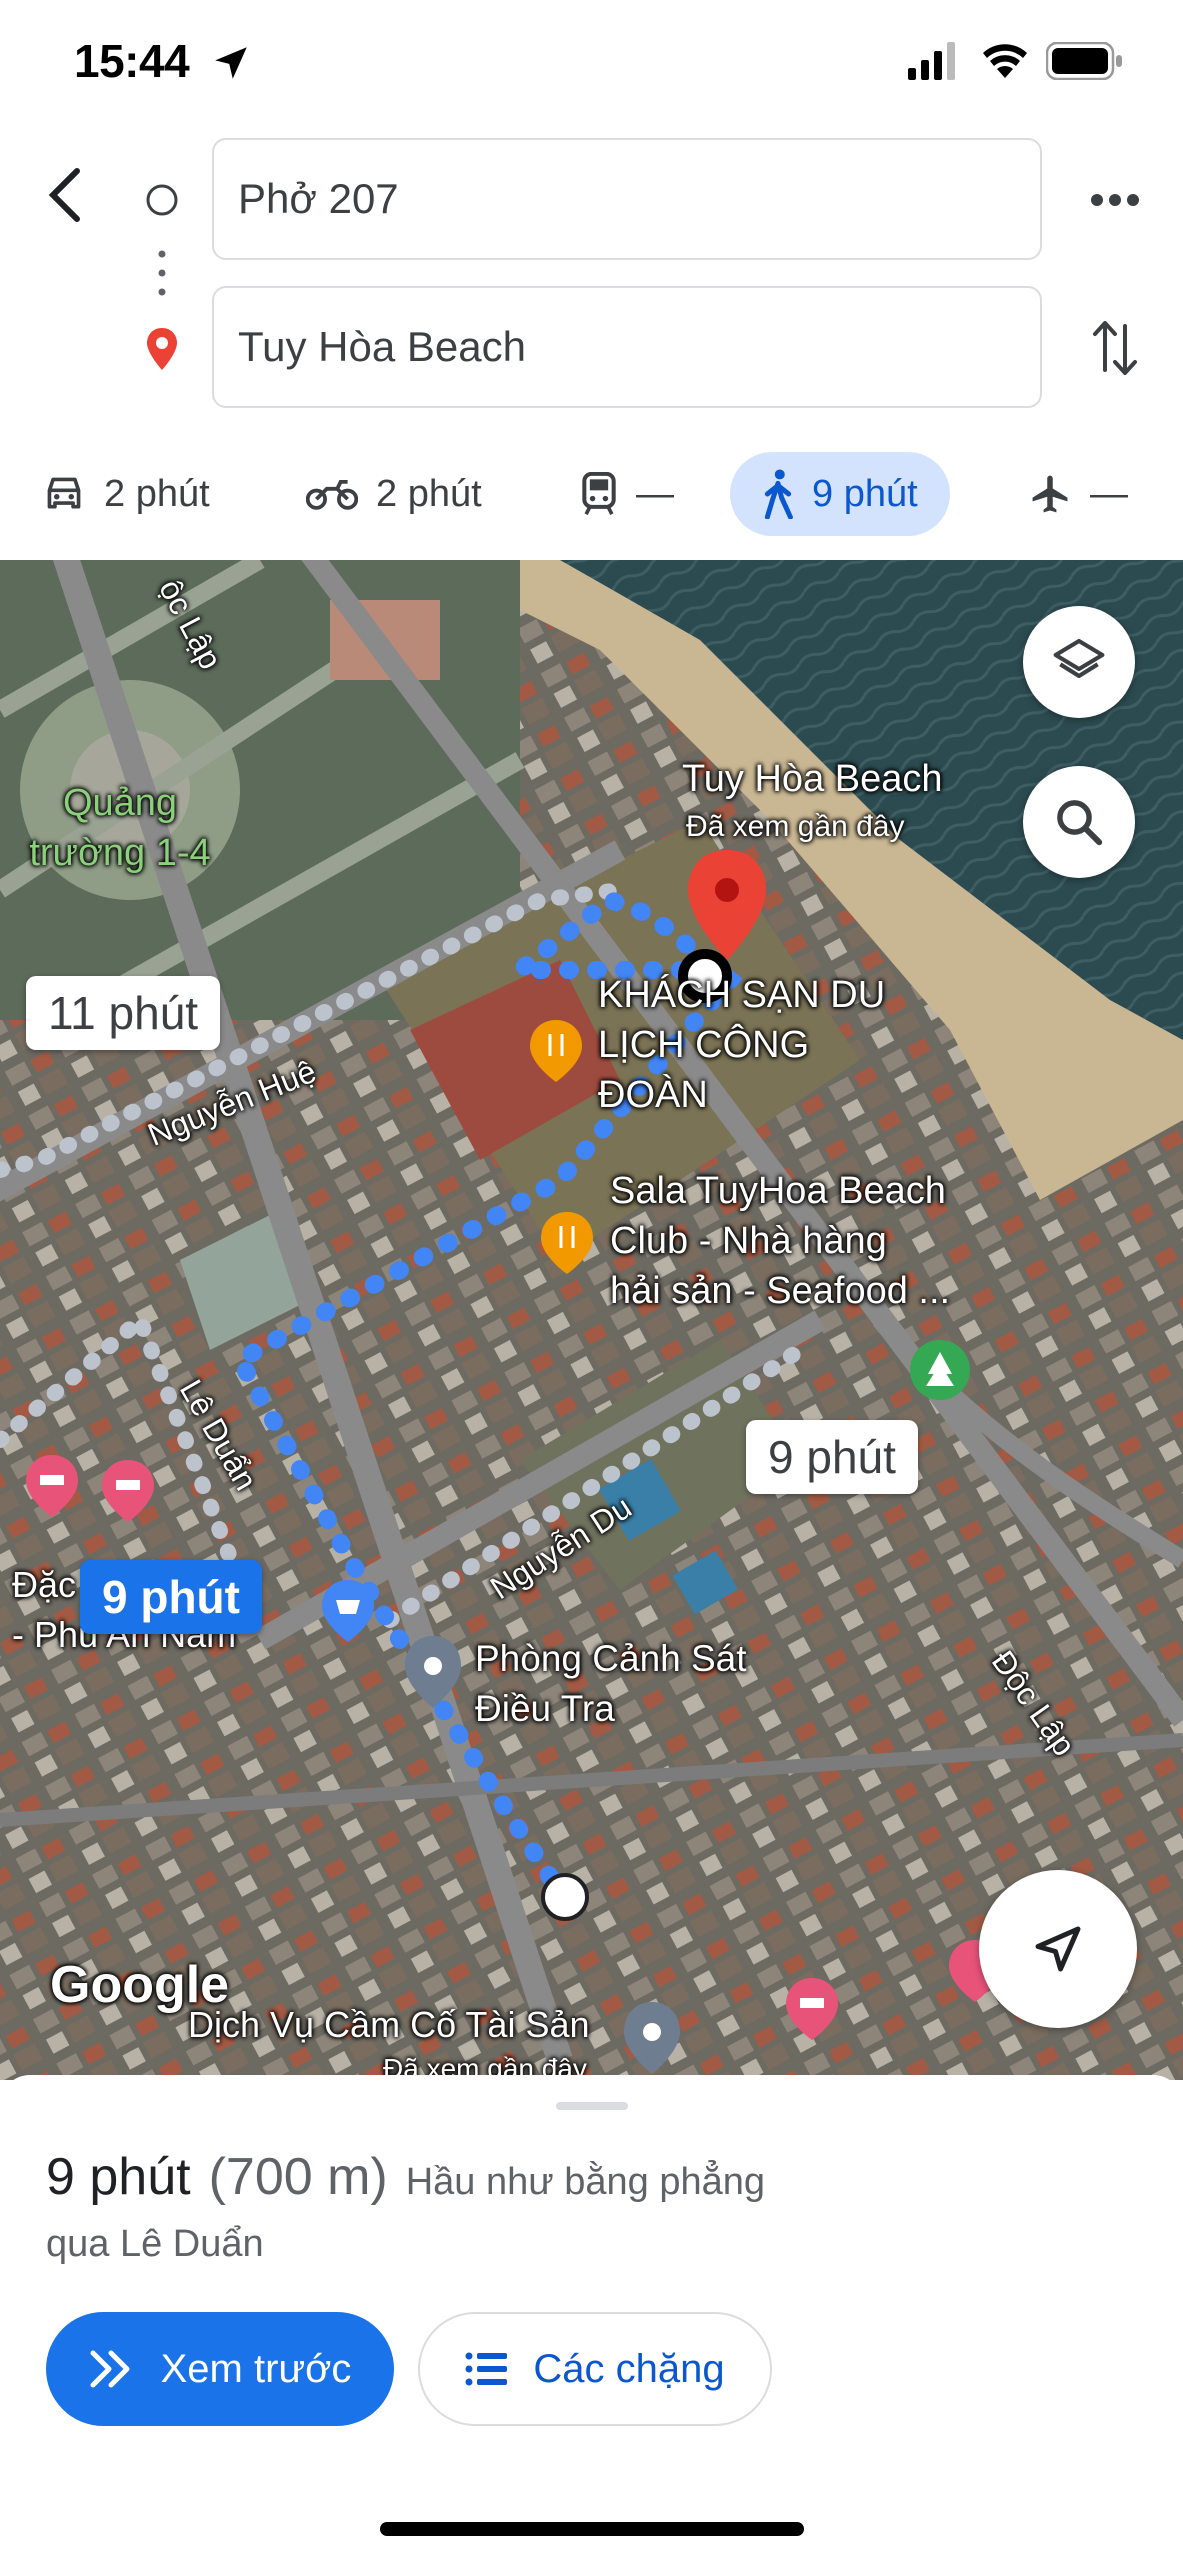 This screenshot has width=1183, height=2560. What do you see at coordinates (389, 2024) in the screenshot?
I see `place-label-dich-vu: Dịch Vụ Cầm Cố Tài Sản` at bounding box center [389, 2024].